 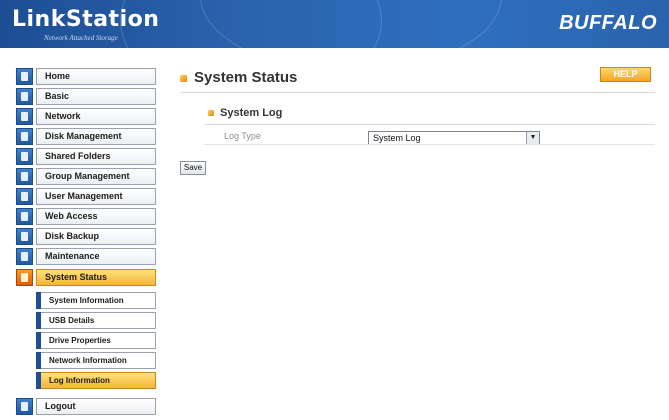 I want to click on subnav-item-log-information: Log Information, so click(x=96, y=380).